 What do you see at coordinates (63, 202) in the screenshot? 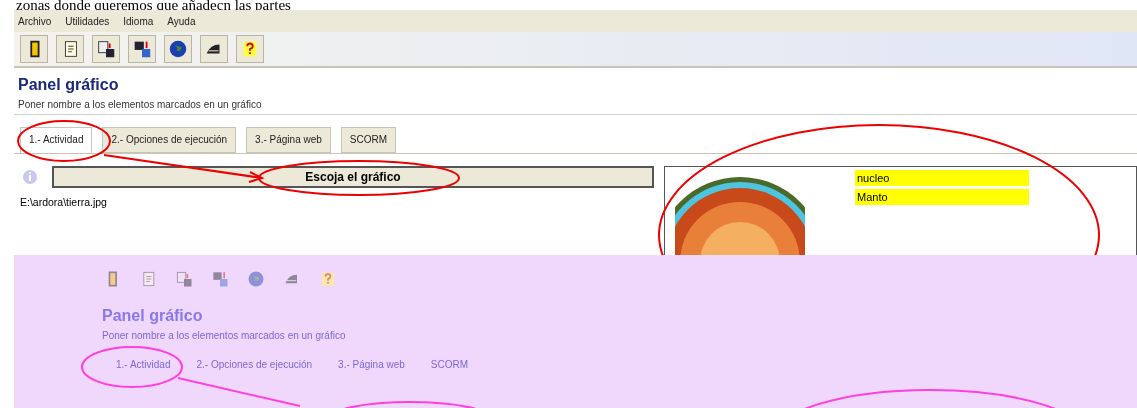
I see `file-path: E:\ardora\tierra.jpg` at bounding box center [63, 202].